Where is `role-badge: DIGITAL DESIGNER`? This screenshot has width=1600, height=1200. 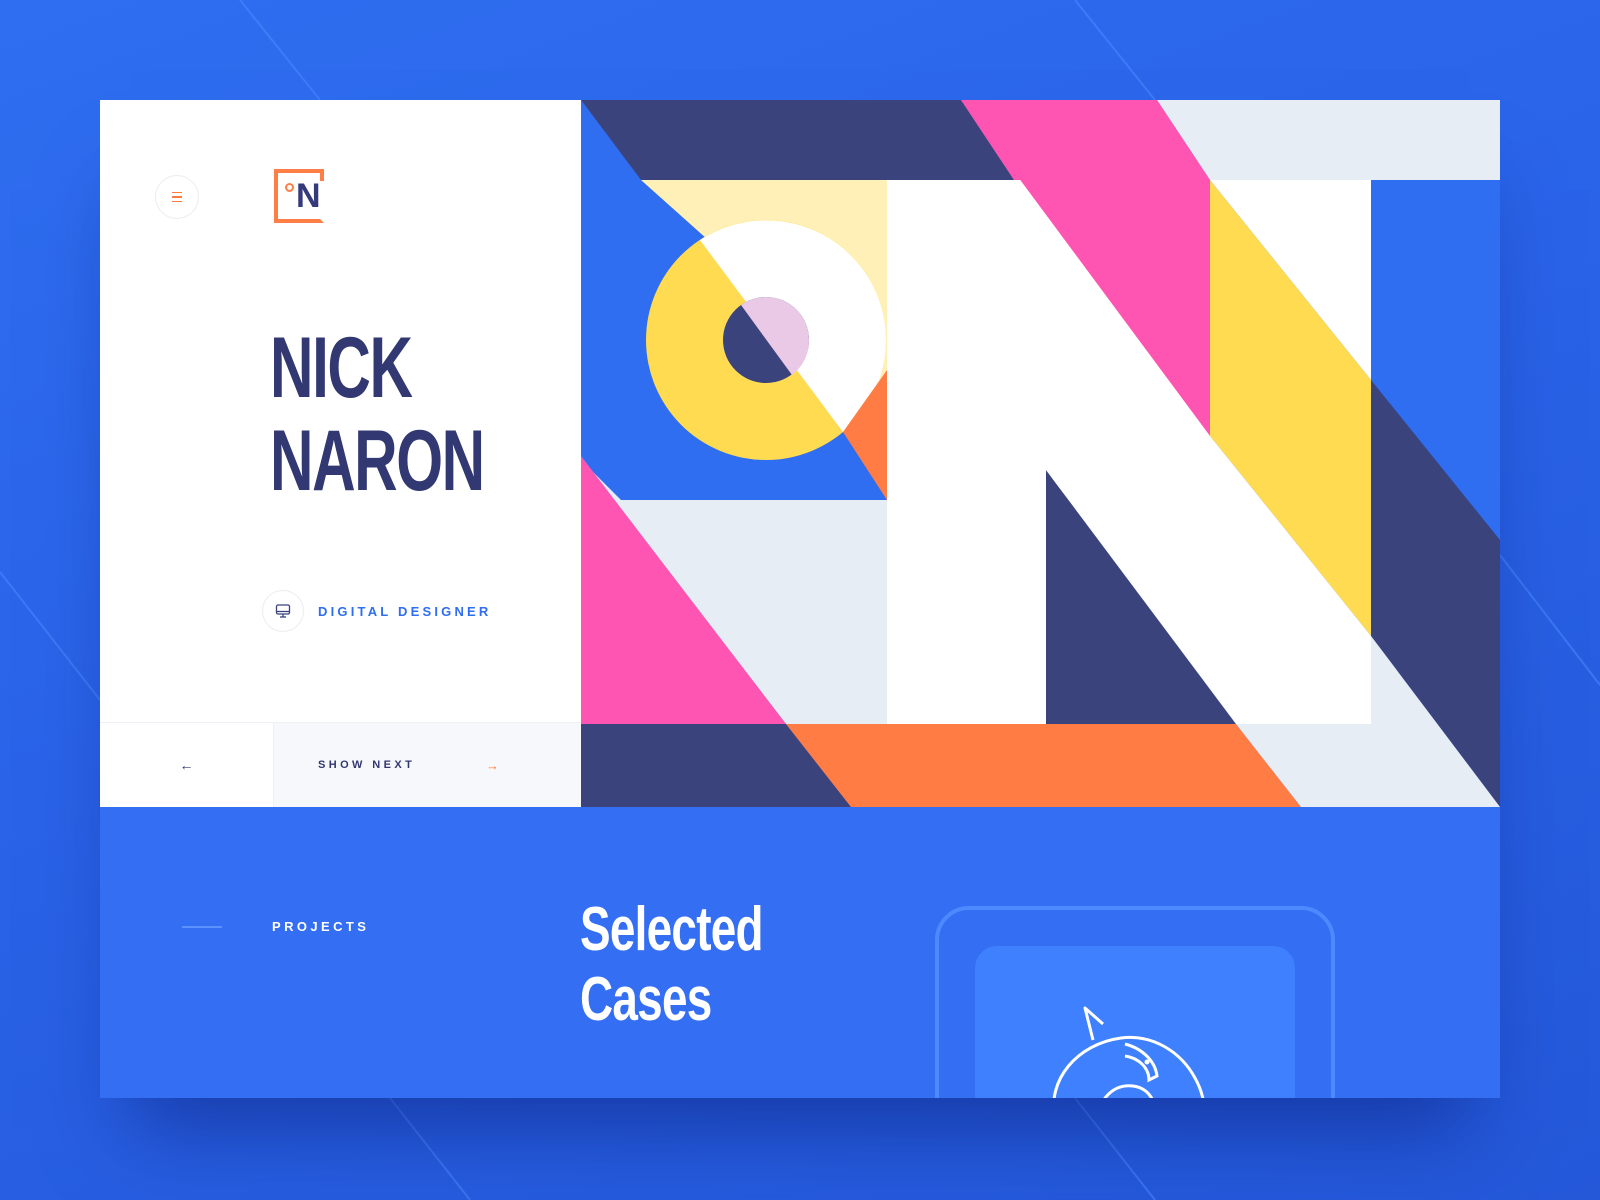 role-badge: DIGITAL DESIGNER is located at coordinates (377, 611).